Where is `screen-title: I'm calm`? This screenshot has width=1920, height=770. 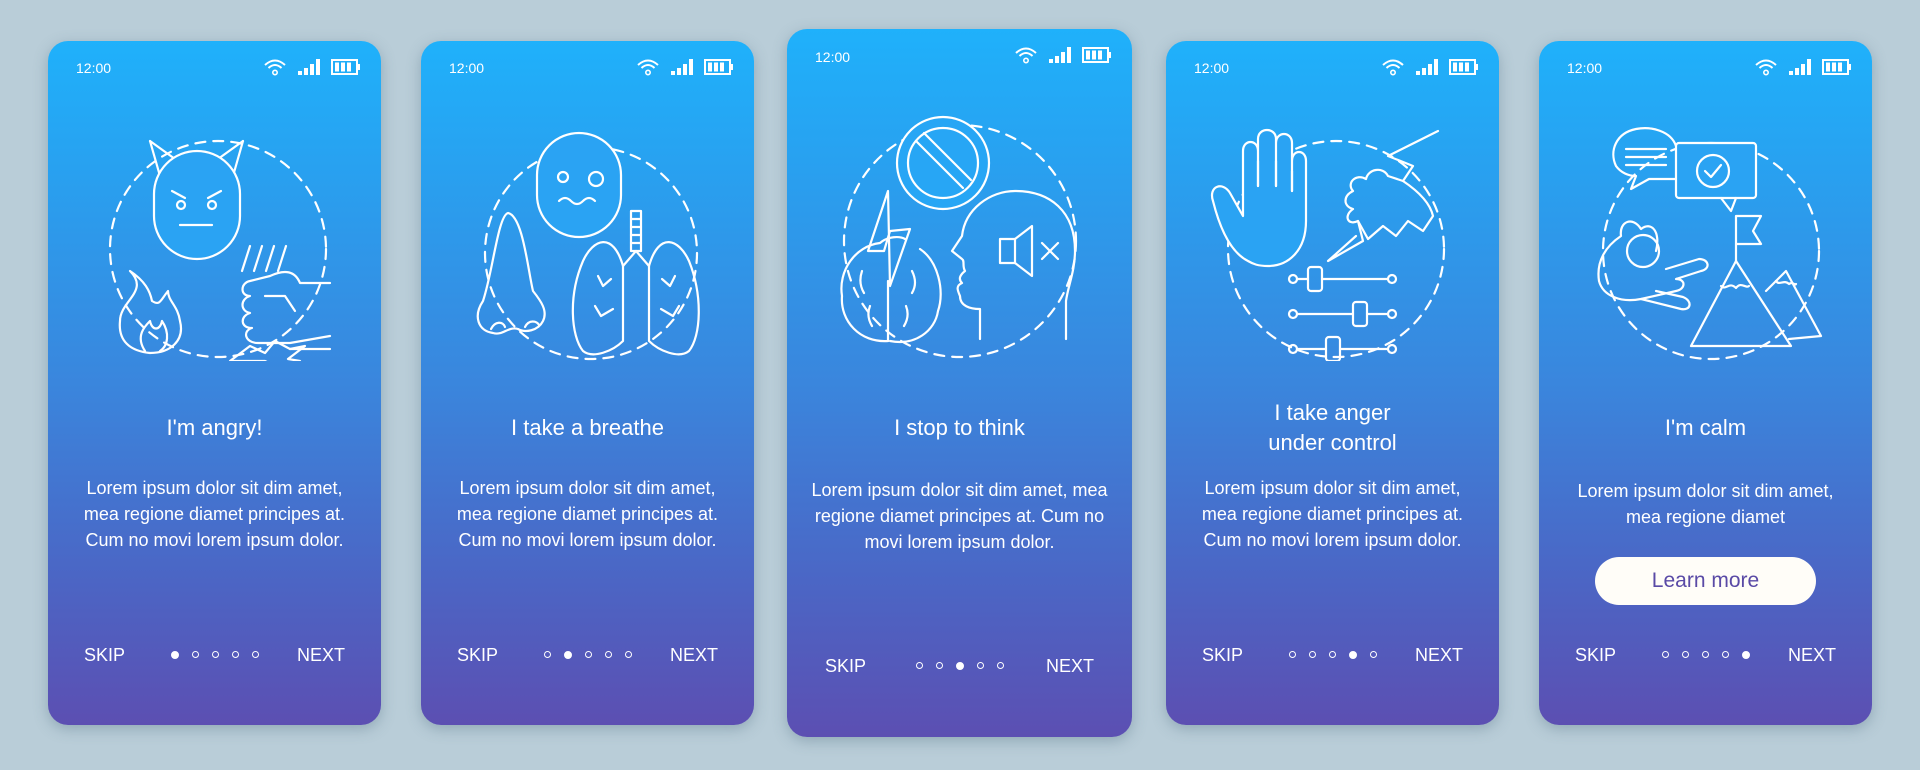 screen-title: I'm calm is located at coordinates (1705, 427).